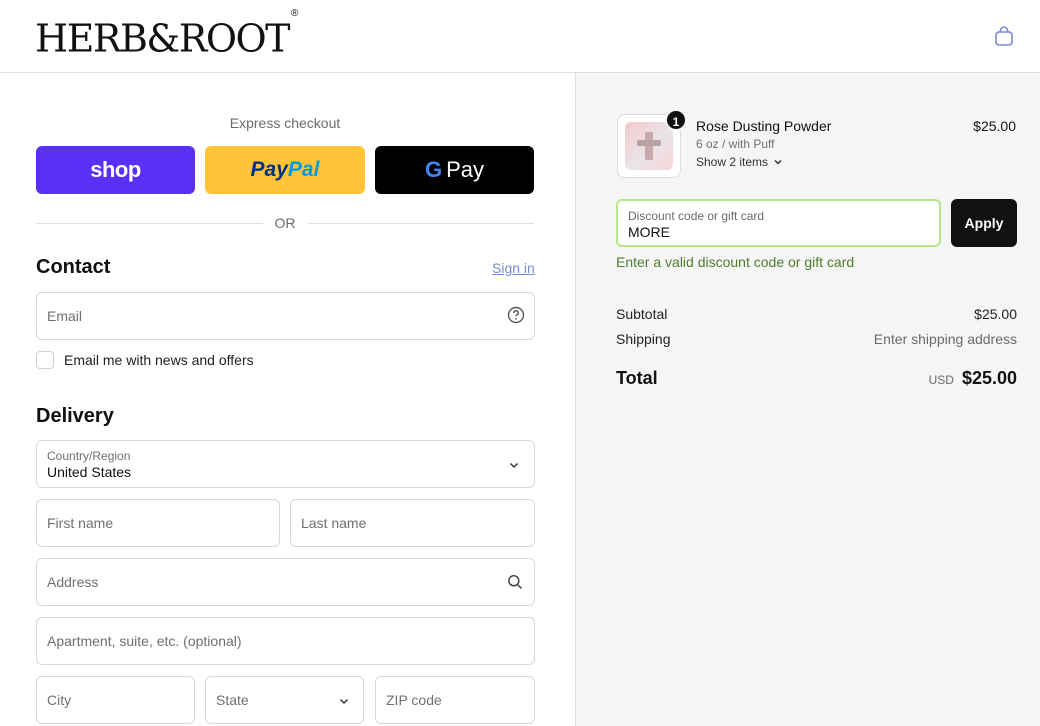 The height and width of the screenshot is (726, 1040). Describe the element at coordinates (642, 314) in the screenshot. I see `subtotal-label: Subtotal` at that location.